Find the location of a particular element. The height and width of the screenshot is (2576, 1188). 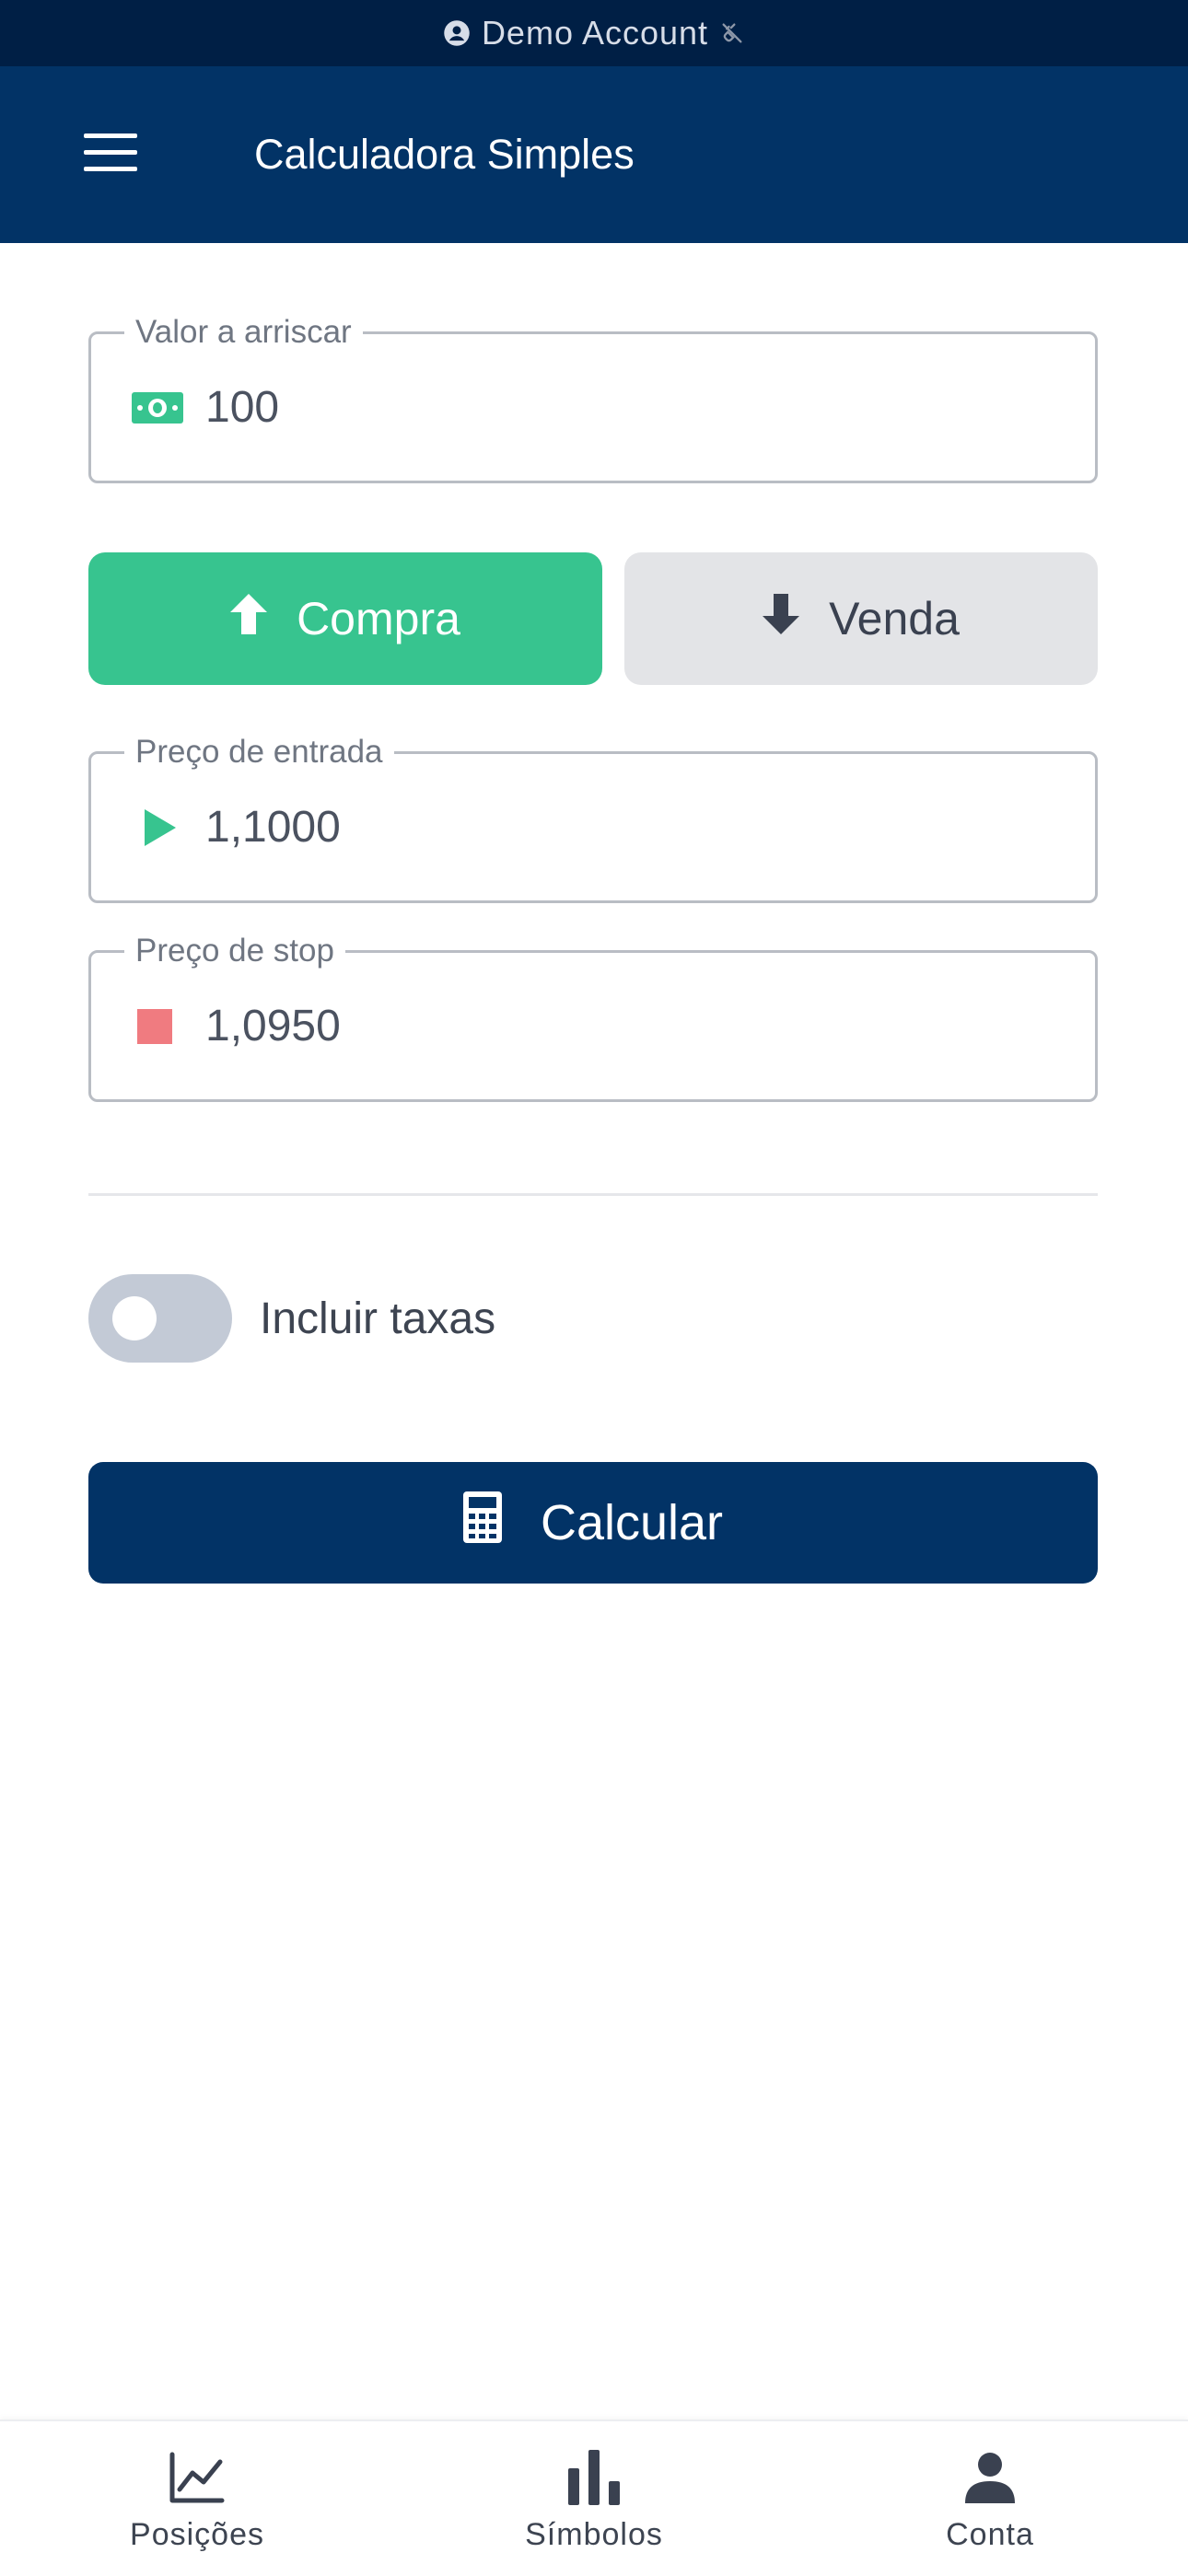

toggle-knob is located at coordinates (134, 1318).